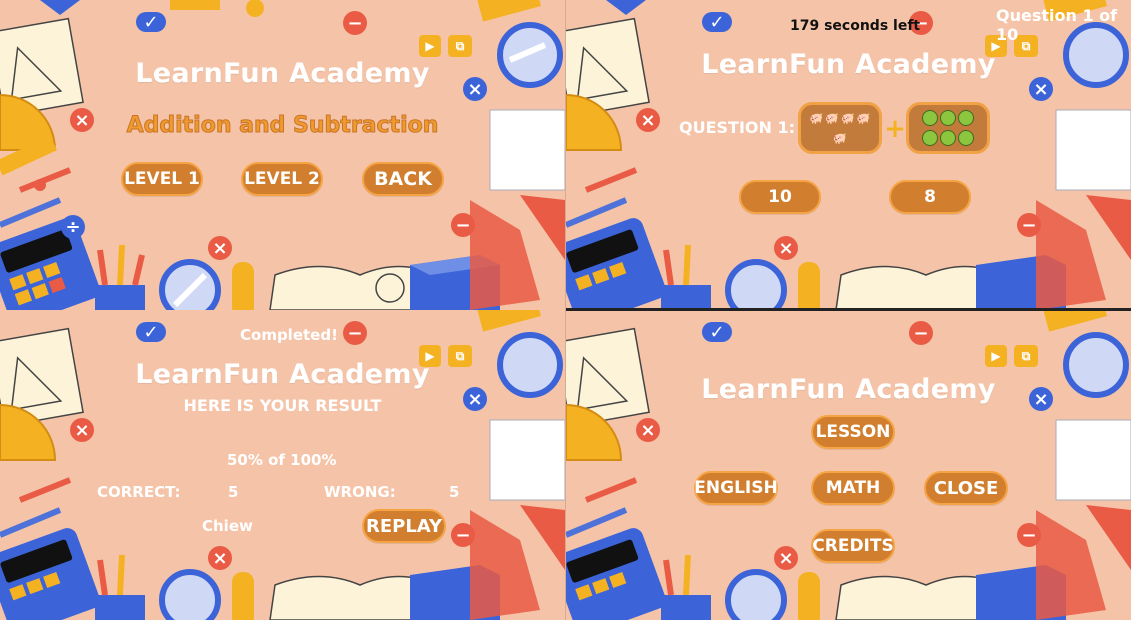 The height and width of the screenshot is (620, 1131). I want to click on credits-button: CREDITS, so click(853, 546).